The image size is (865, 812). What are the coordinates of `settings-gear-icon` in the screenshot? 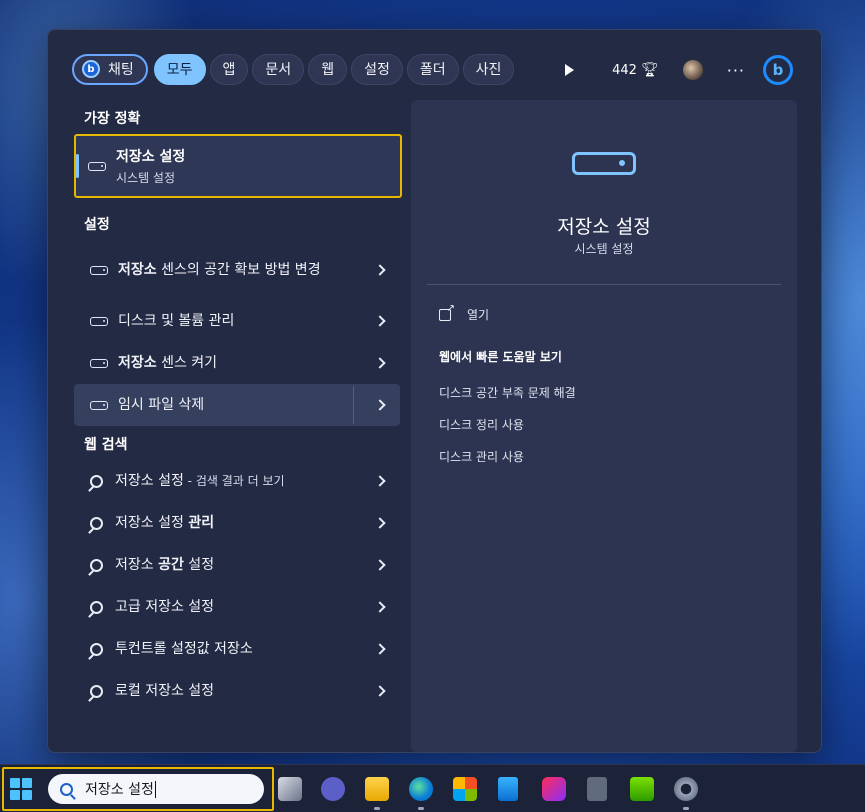 It's located at (686, 789).